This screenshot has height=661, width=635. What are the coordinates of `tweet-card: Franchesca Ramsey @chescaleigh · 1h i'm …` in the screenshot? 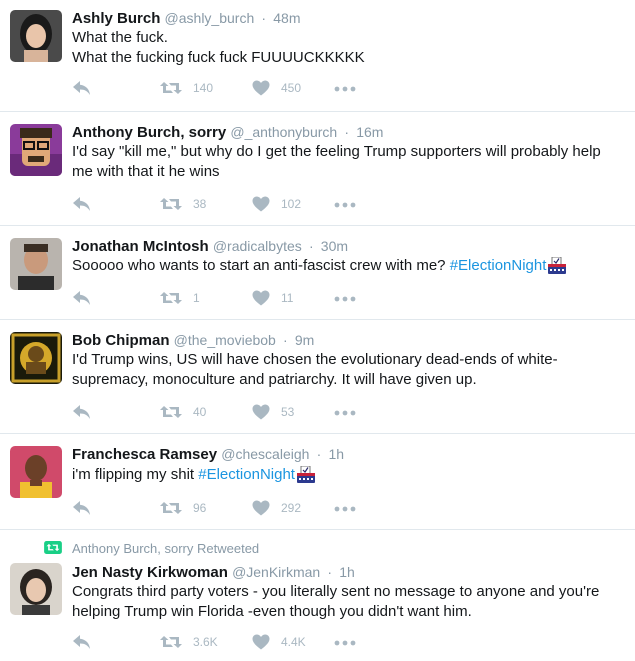 It's located at (317, 482).